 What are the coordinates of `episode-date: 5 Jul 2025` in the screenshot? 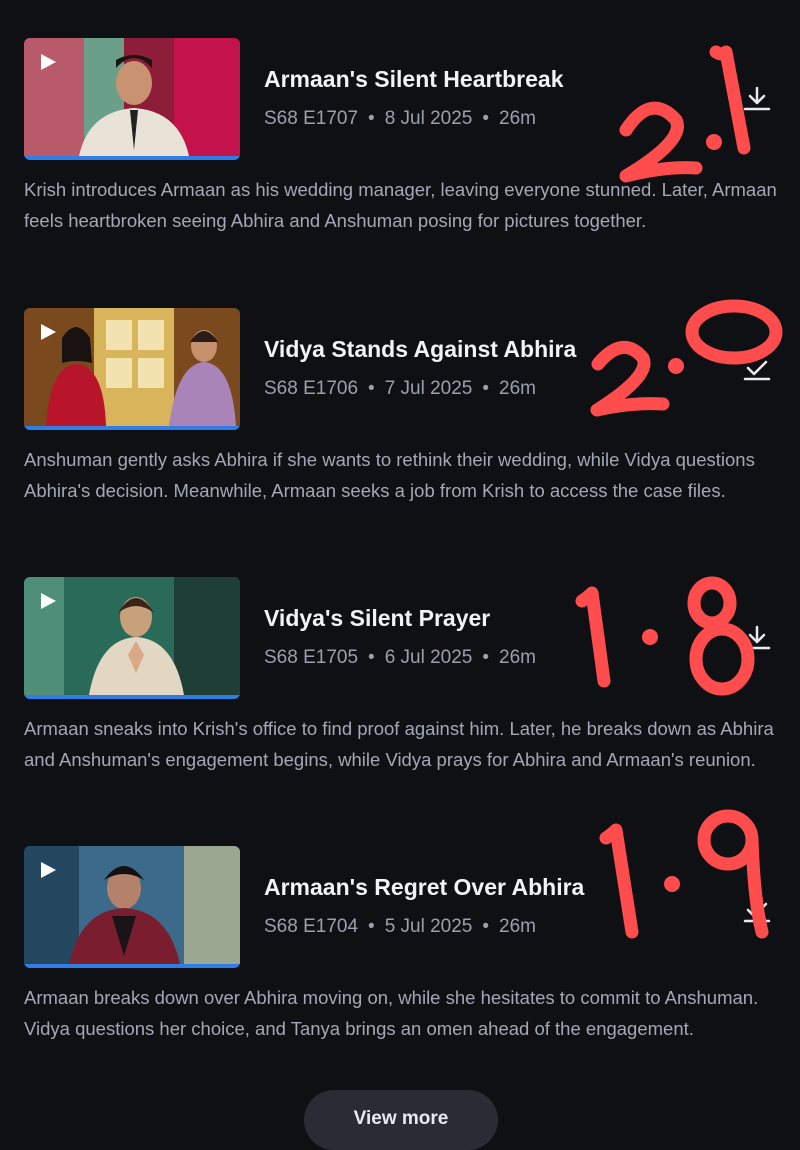 It's located at (428, 926).